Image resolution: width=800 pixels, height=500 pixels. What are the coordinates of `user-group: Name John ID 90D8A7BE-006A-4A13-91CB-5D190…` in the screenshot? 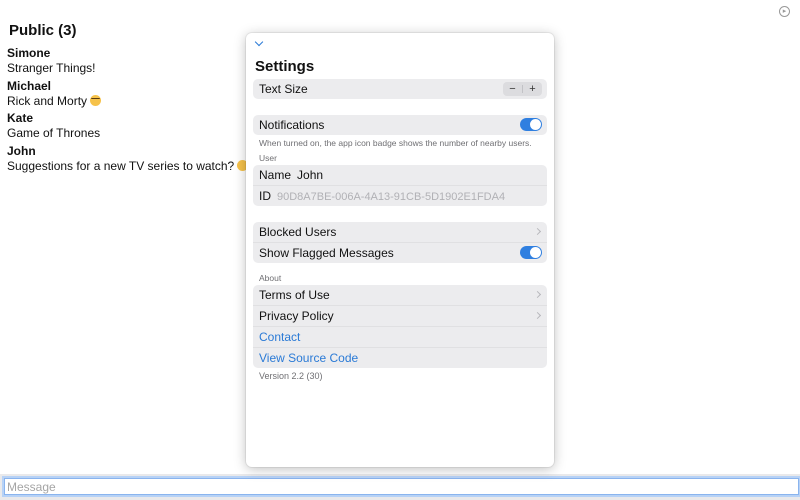 It's located at (400, 185).